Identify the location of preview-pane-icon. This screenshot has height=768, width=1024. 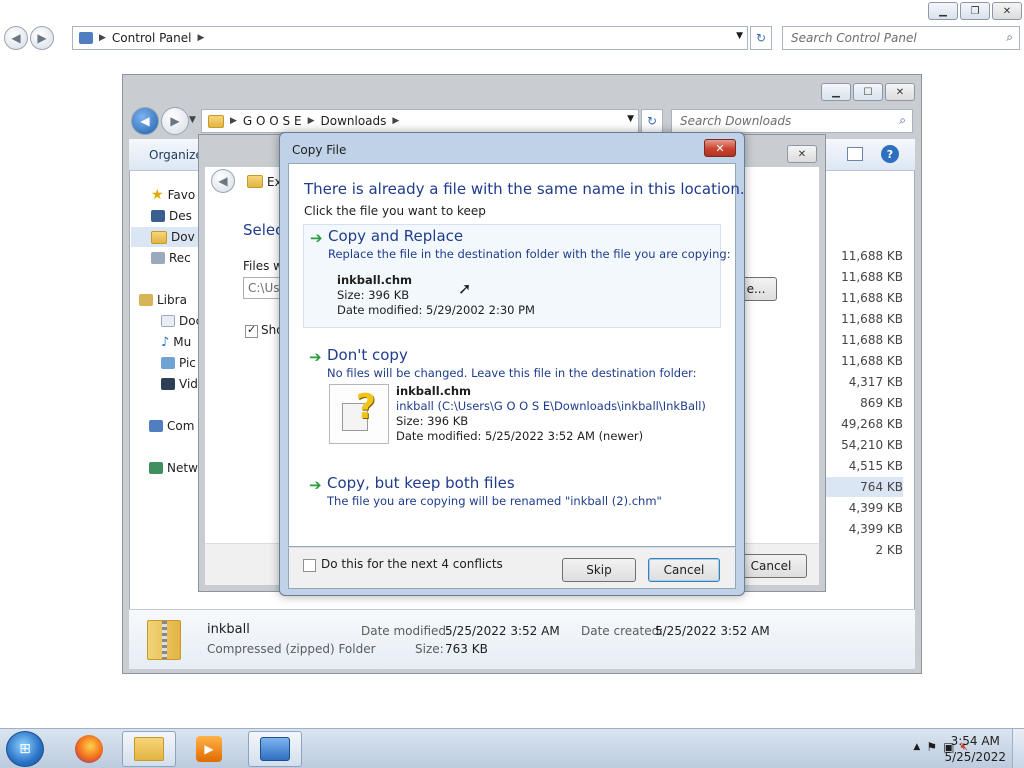
(855, 154).